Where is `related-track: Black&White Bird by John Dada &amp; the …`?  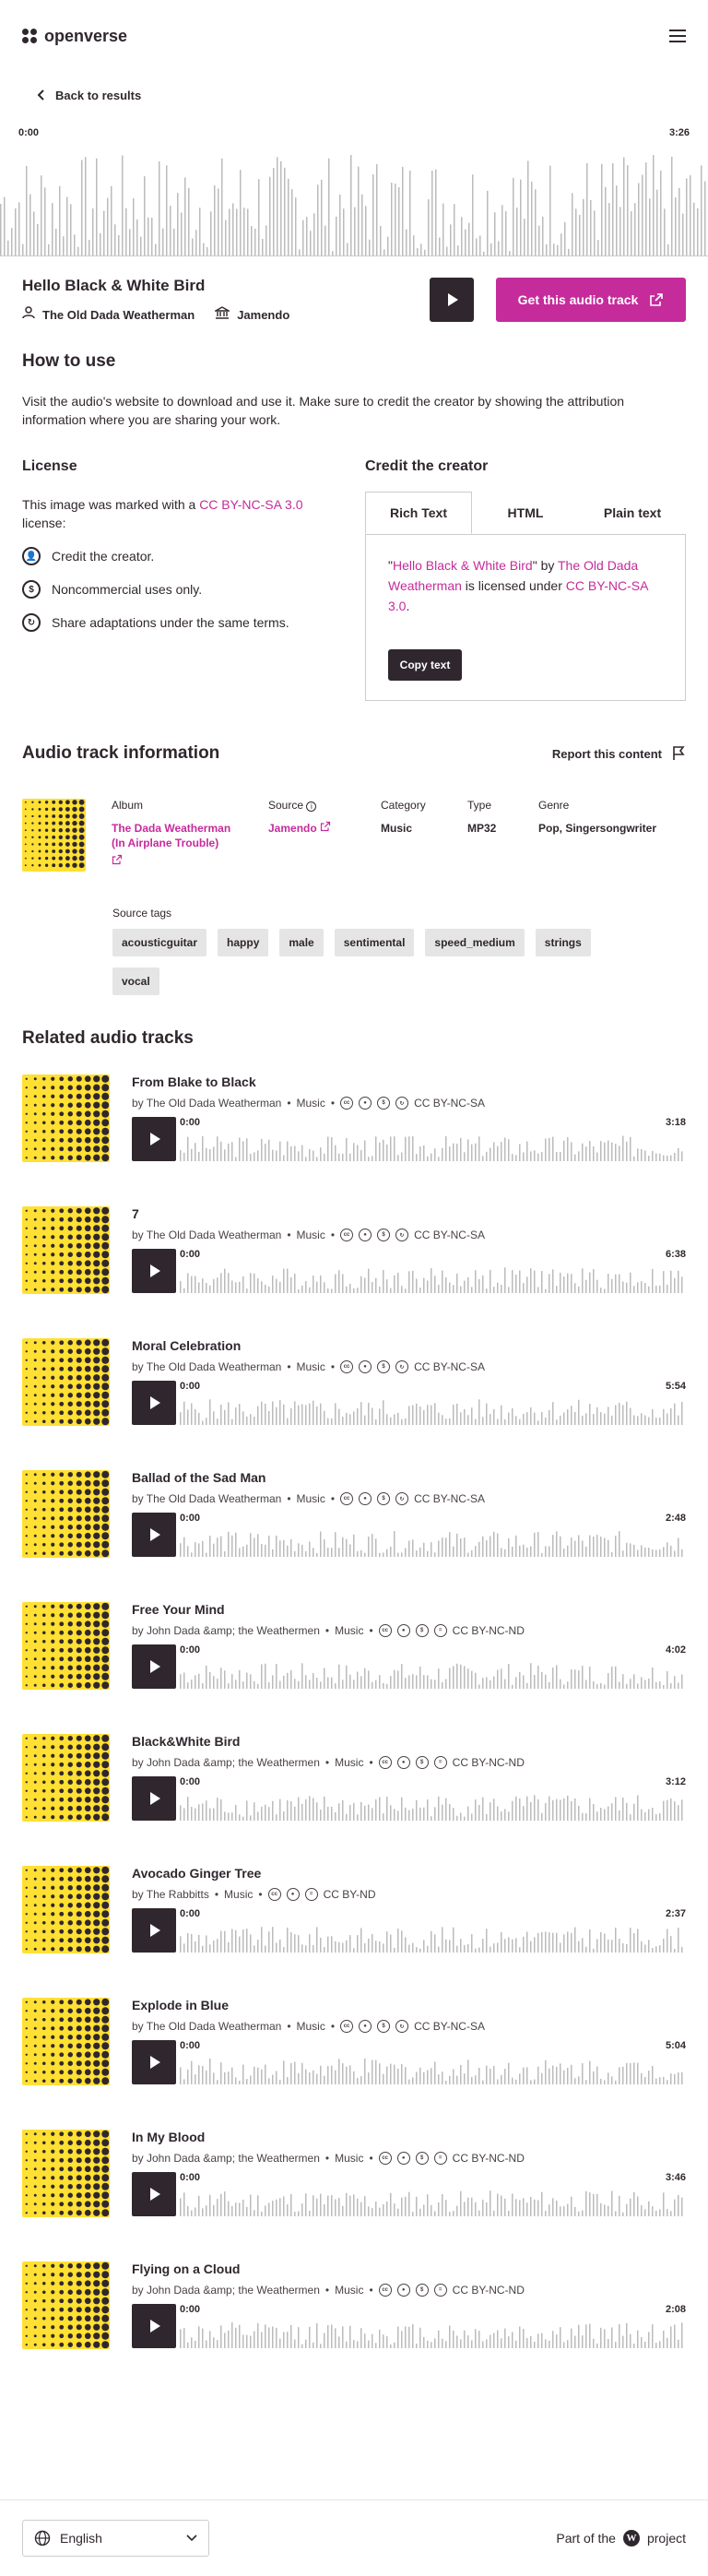 related-track: Black&White Bird by John Dada &amp; the … is located at coordinates (354, 1778).